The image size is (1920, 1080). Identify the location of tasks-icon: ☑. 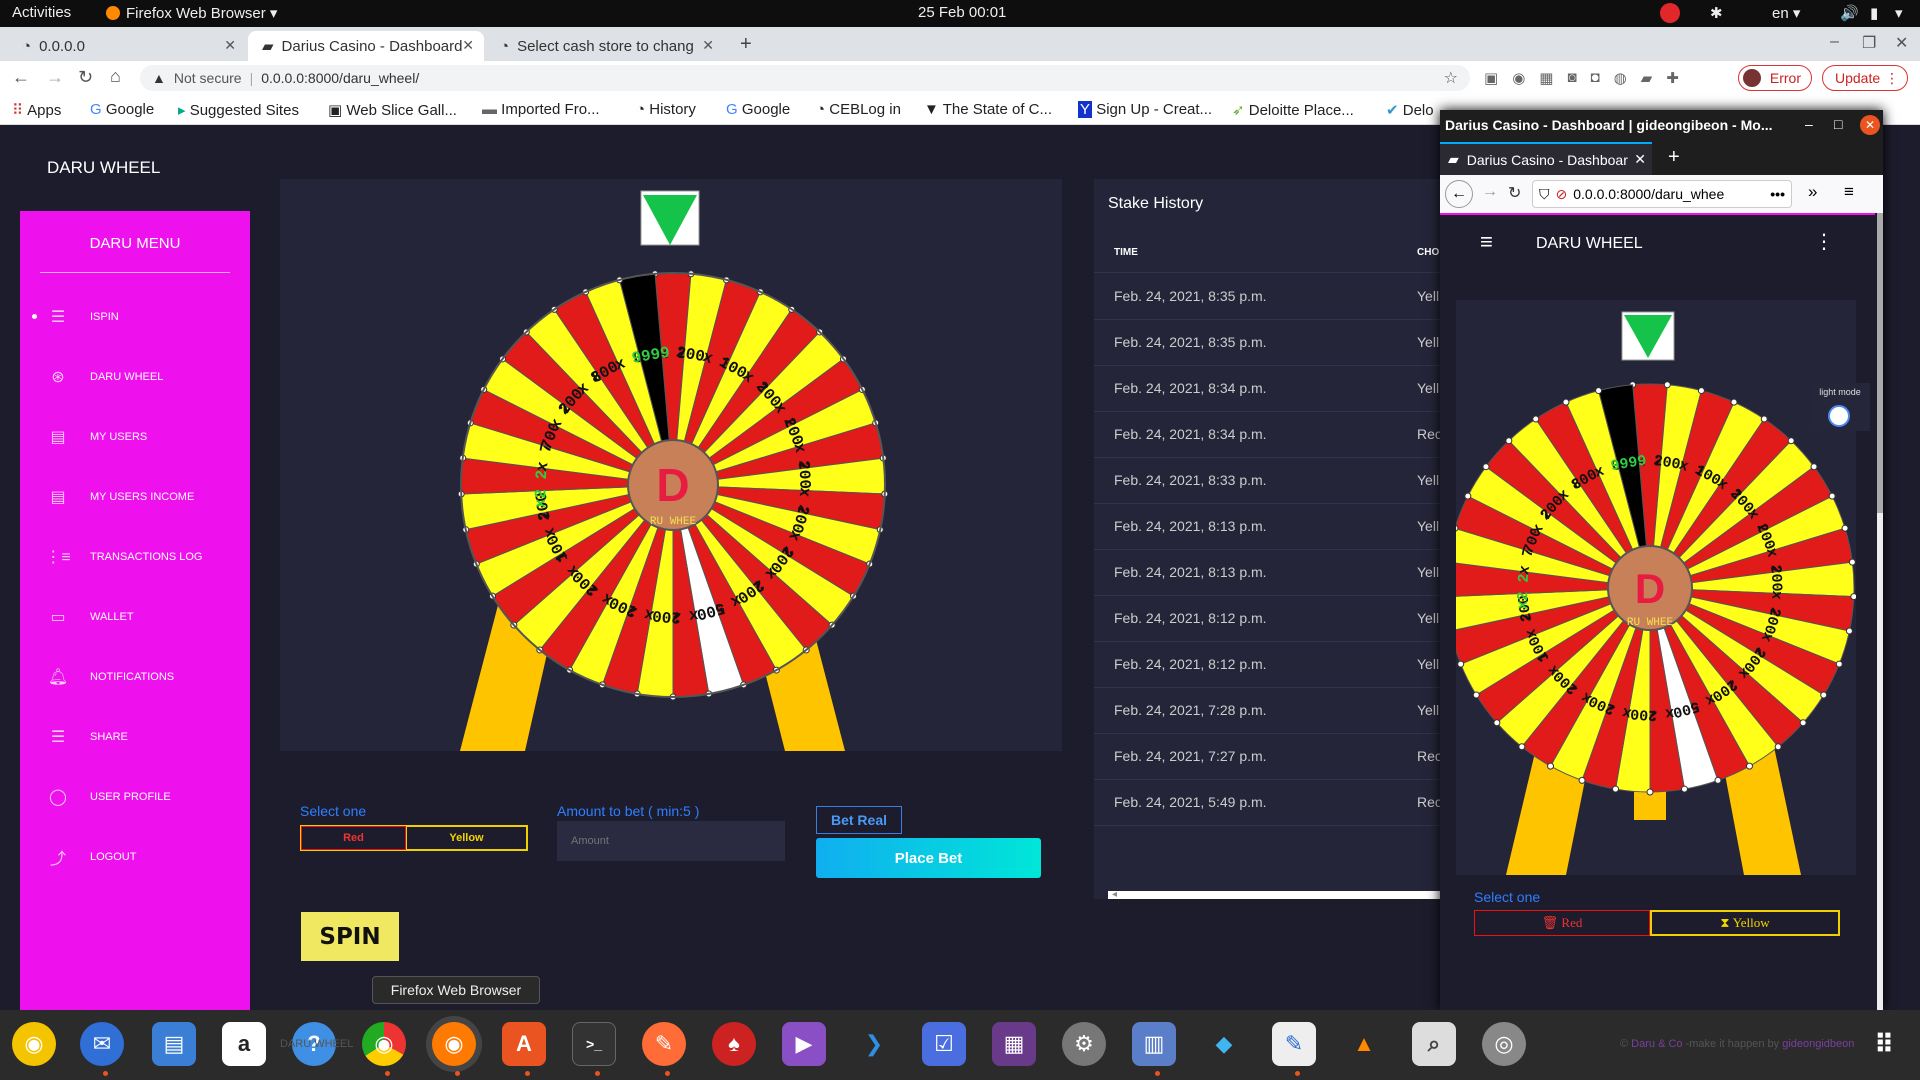
(944, 1044).